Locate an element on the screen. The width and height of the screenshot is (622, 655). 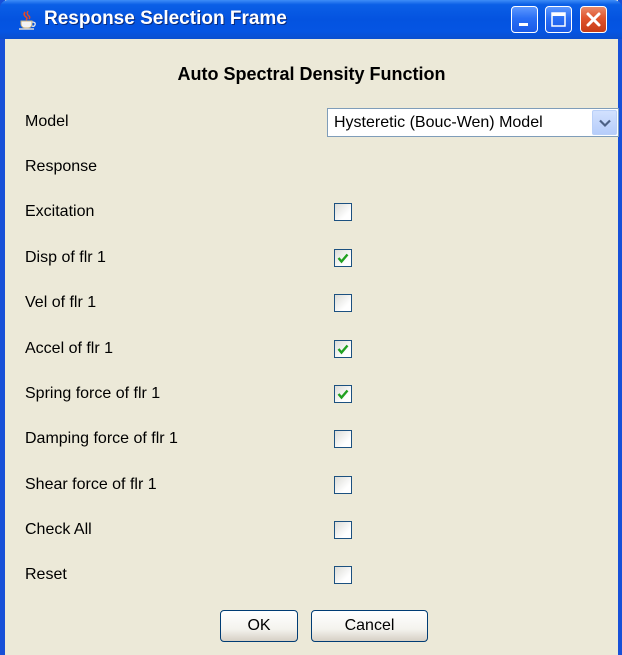
option-label: Vel of flr 1 is located at coordinates (61, 302).